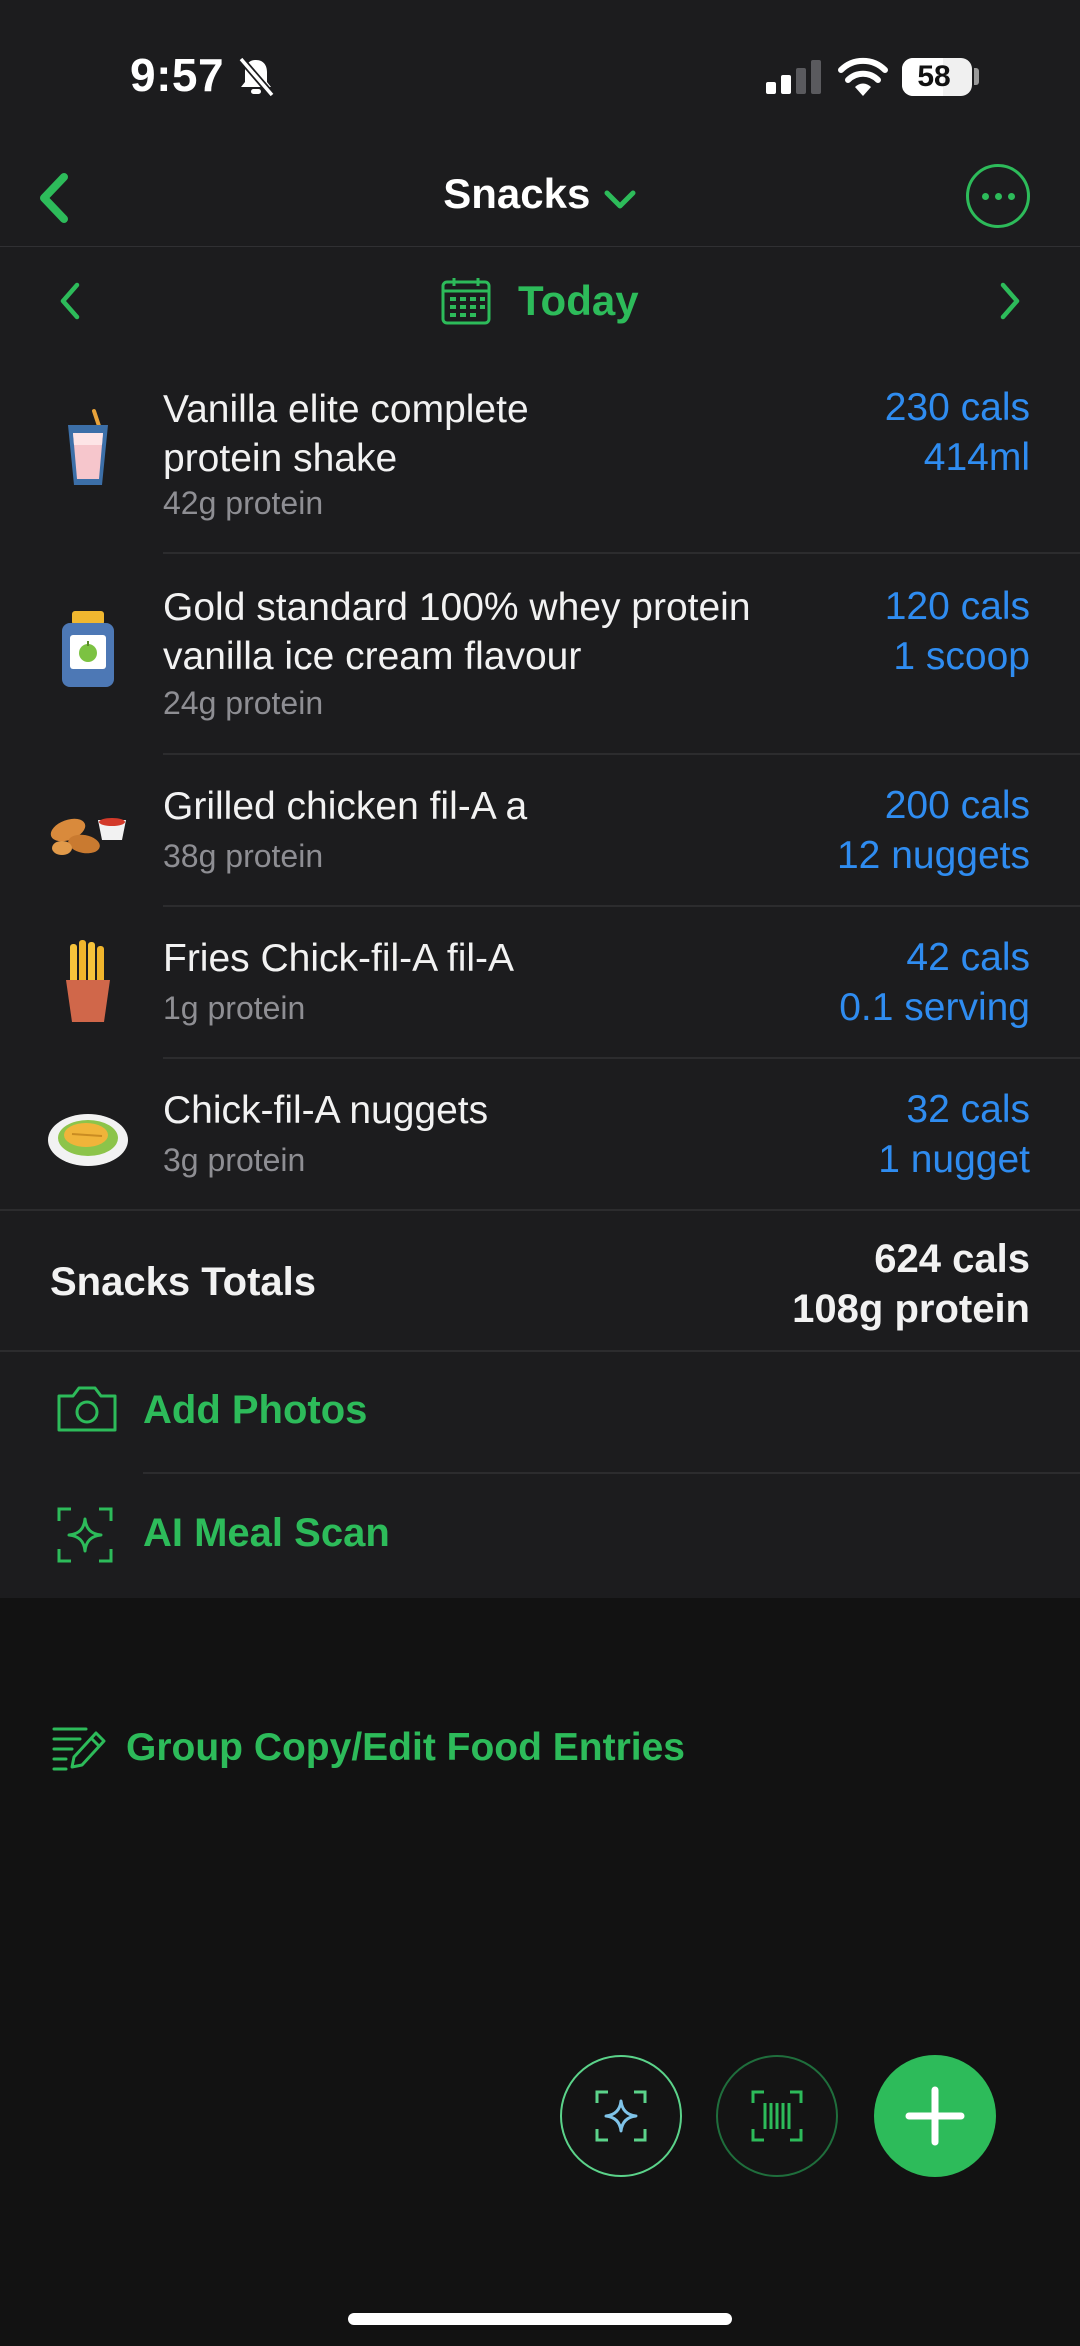 The image size is (1080, 2346). Describe the element at coordinates (911, 1284) in the screenshot. I see `totals-values: 624 cals 108g protein` at that location.